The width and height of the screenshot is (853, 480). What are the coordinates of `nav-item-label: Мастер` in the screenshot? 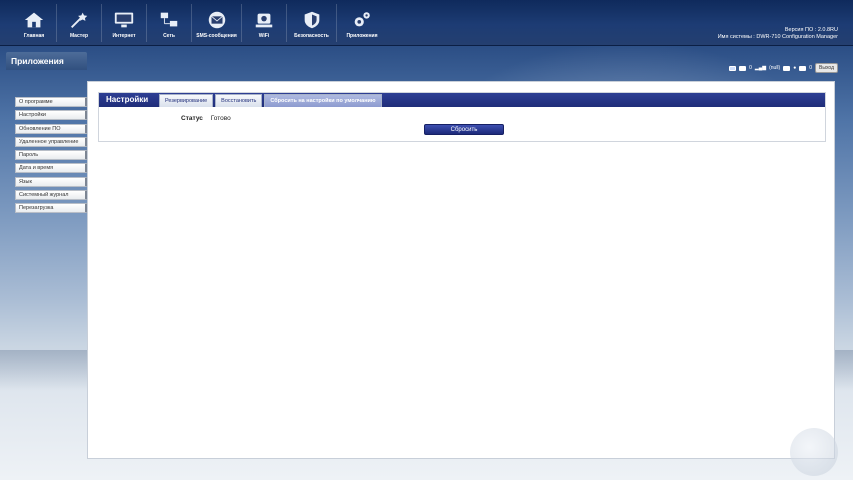 It's located at (79, 36).